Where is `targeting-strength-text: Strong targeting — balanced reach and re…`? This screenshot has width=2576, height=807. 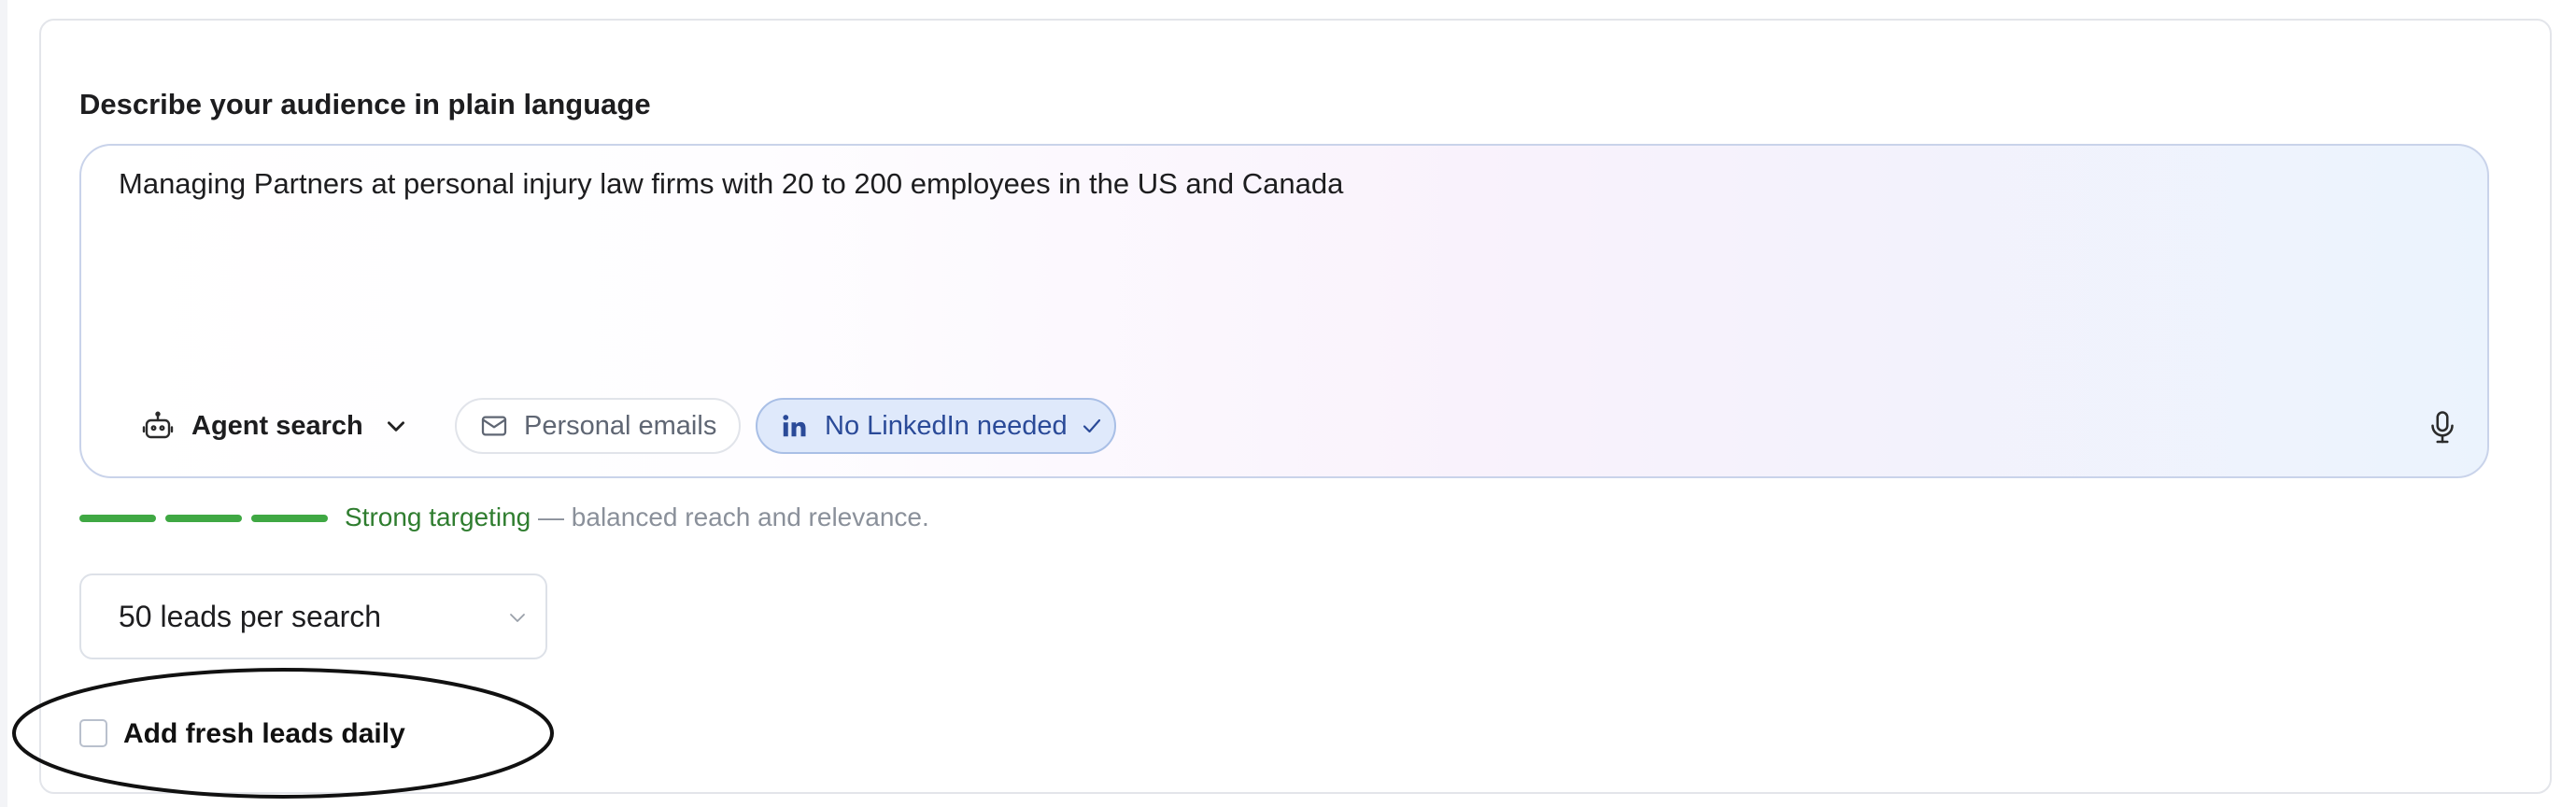 targeting-strength-text: Strong targeting — balanced reach and re… is located at coordinates (637, 517).